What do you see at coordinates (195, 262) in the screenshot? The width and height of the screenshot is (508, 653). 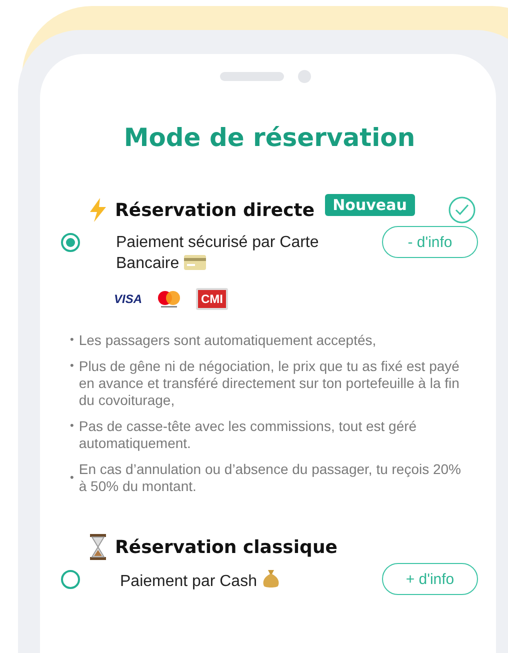 I see `credit-card-icon` at bounding box center [195, 262].